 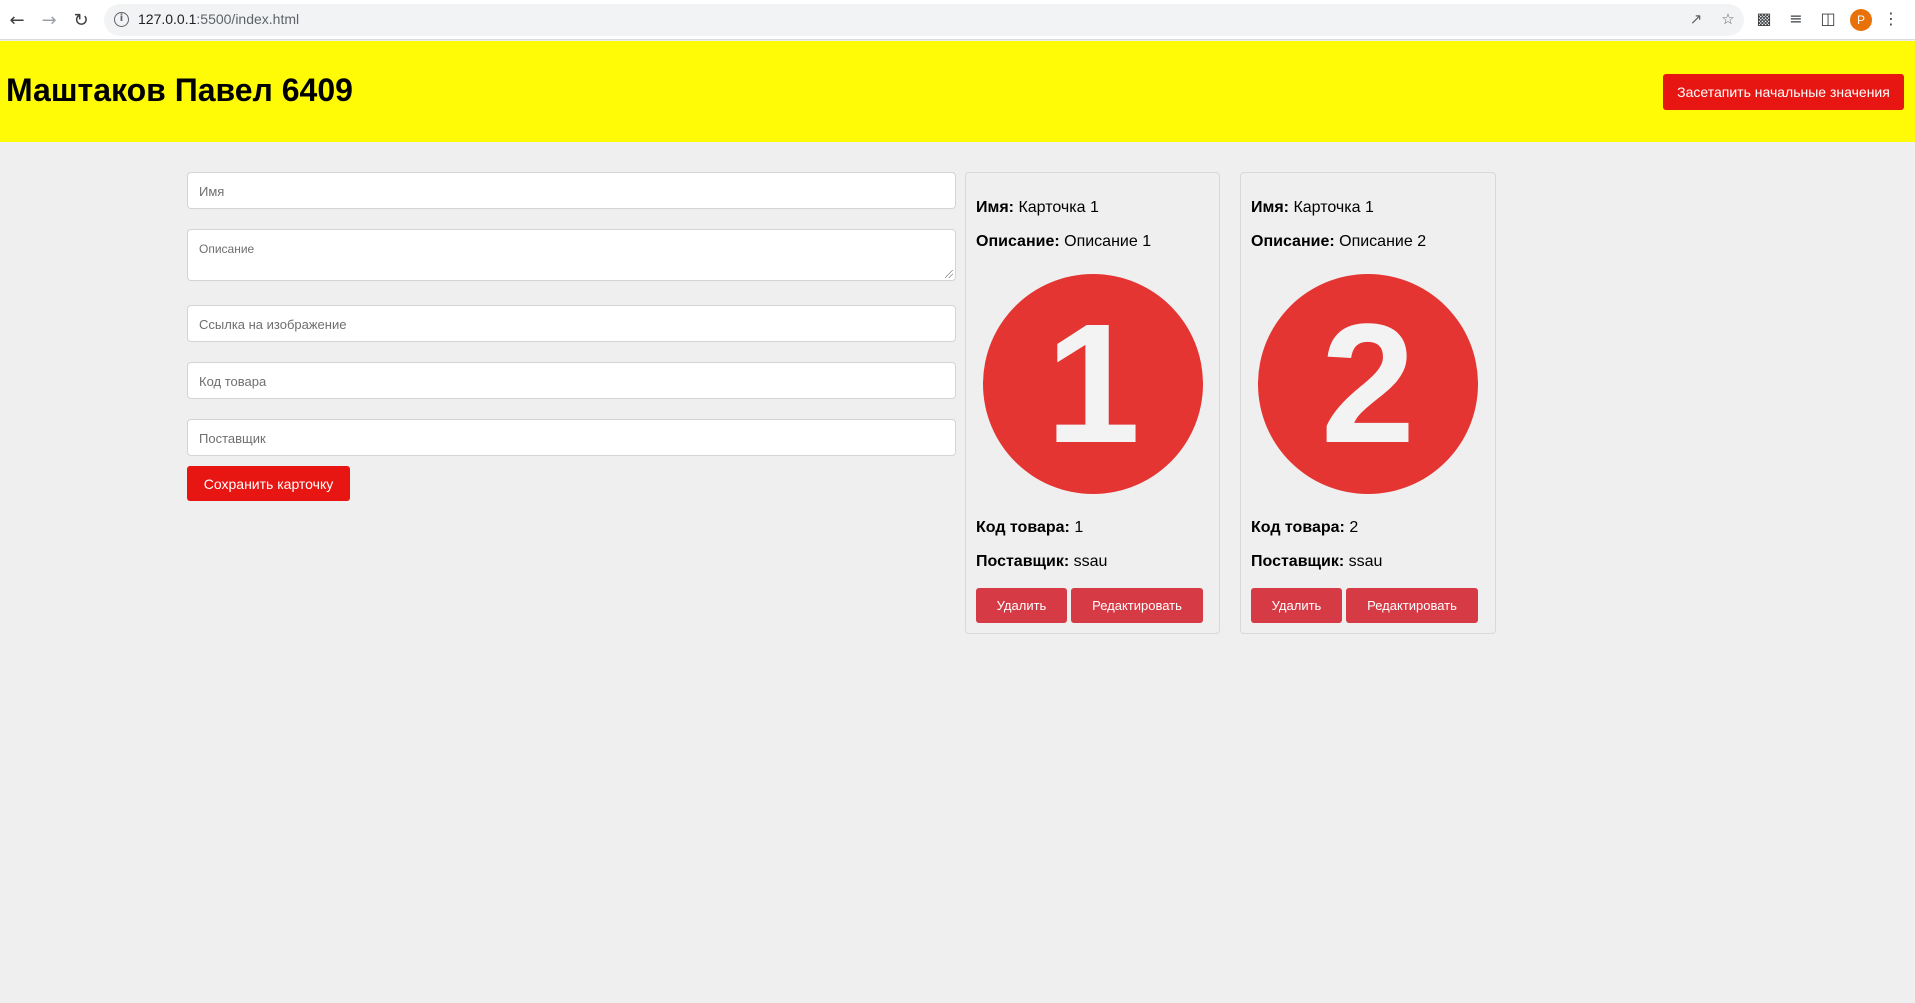 I want to click on card-image: 1, so click(x=1093, y=384).